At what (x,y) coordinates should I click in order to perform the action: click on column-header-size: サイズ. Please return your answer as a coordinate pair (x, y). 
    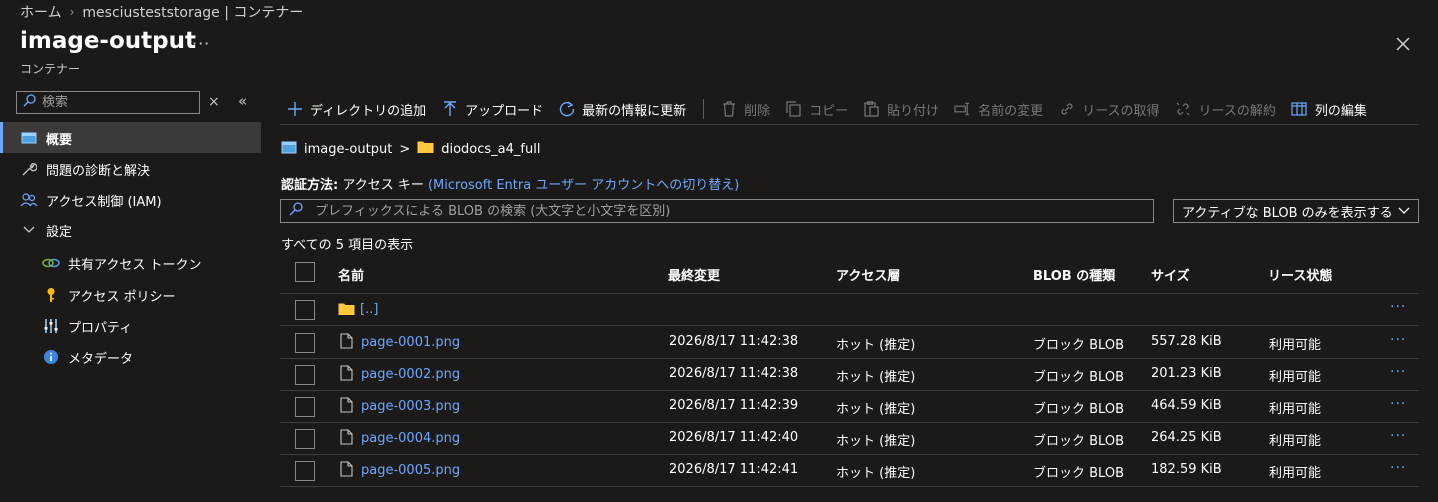
    Looking at the image, I should click on (1170, 274).